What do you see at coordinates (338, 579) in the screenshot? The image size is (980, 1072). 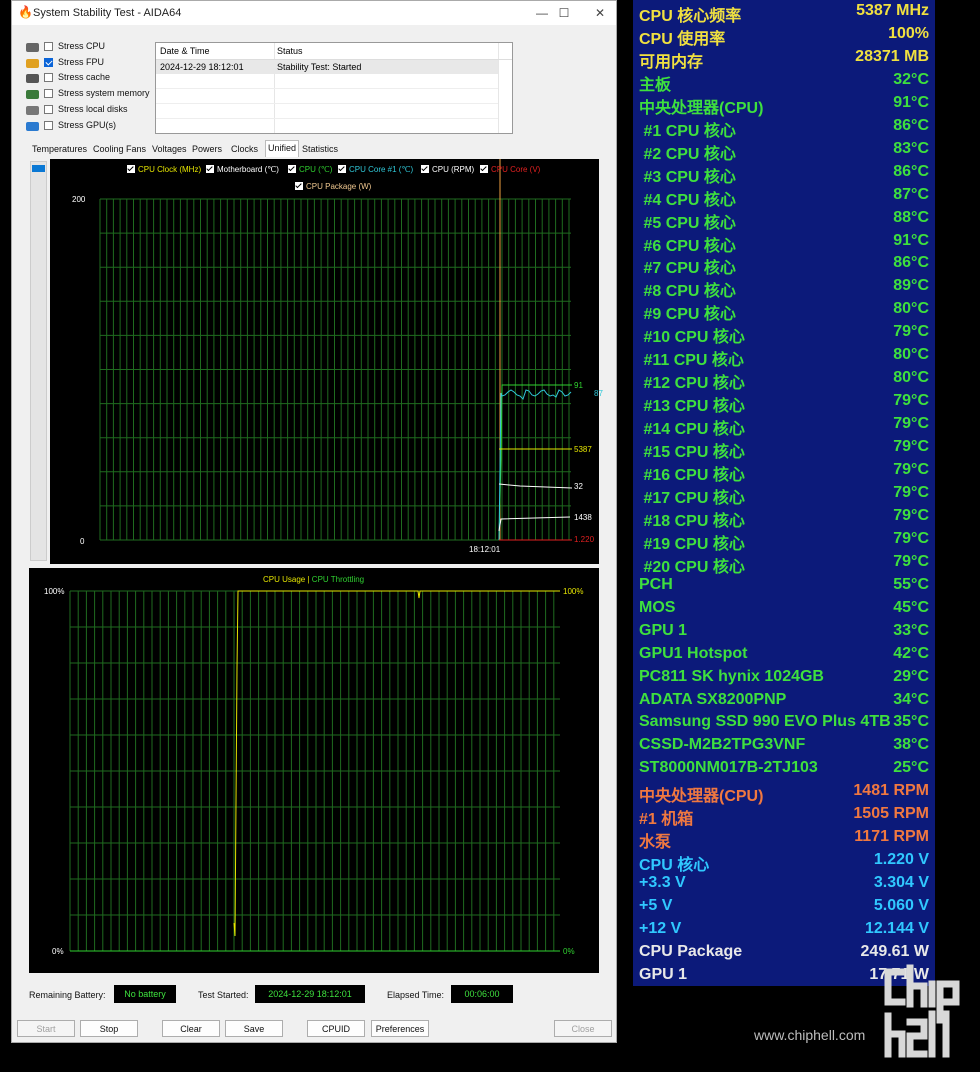 I see `legend-cpu-throttling: CPU Throttling` at bounding box center [338, 579].